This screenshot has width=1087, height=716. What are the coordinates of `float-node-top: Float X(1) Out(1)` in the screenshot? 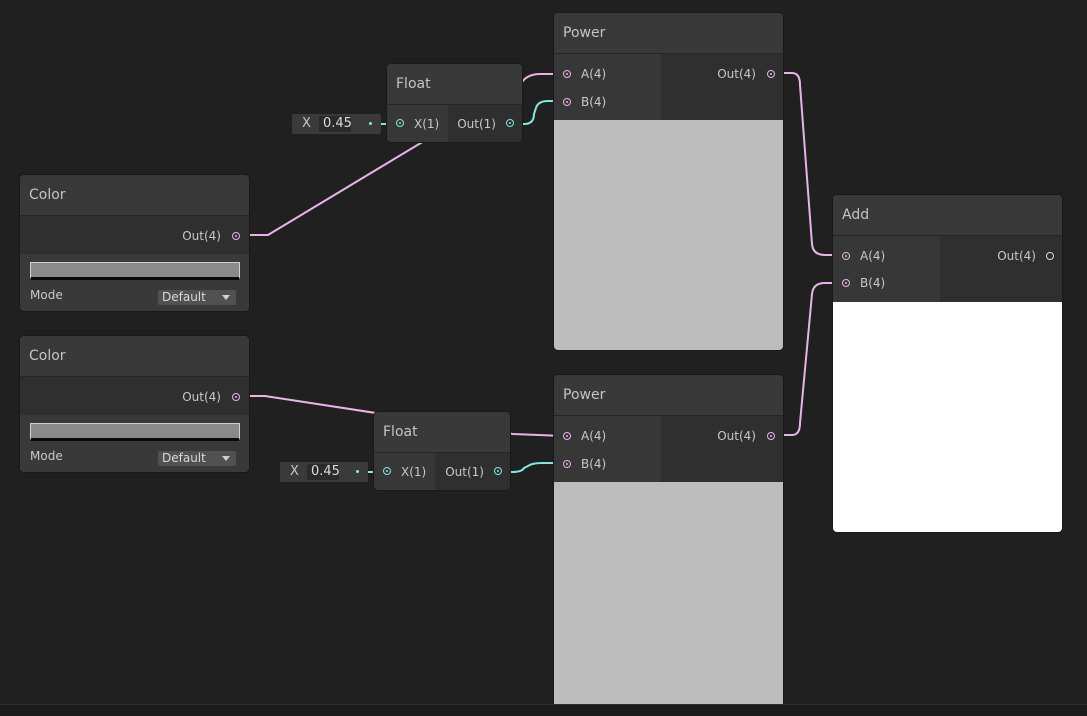 It's located at (454, 103).